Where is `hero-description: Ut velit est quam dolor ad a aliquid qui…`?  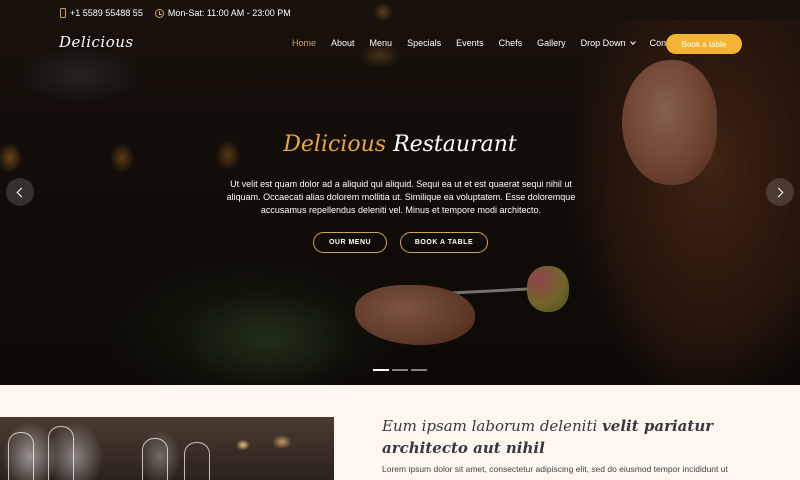
hero-description: Ut velit est quam dolor ad a aliquid qui… is located at coordinates (401, 197).